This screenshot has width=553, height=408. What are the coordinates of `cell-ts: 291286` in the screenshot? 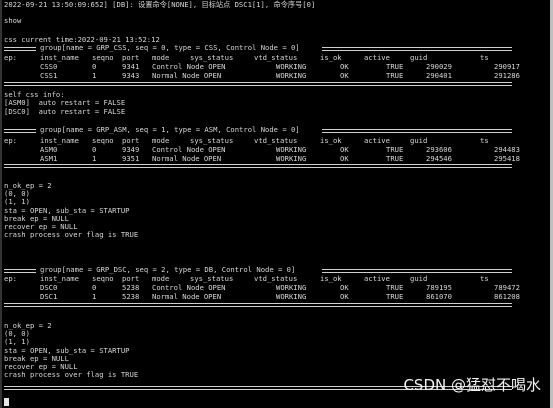 It's located at (507, 75).